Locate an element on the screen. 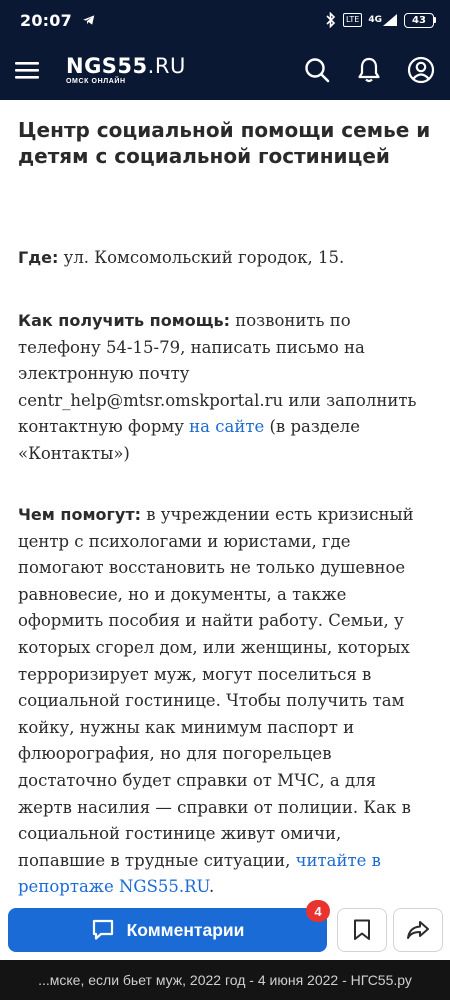 The width and height of the screenshot is (450, 1000). paragraph-where: Где: ул. Комсомольский городок, 15. is located at coordinates (225, 258).